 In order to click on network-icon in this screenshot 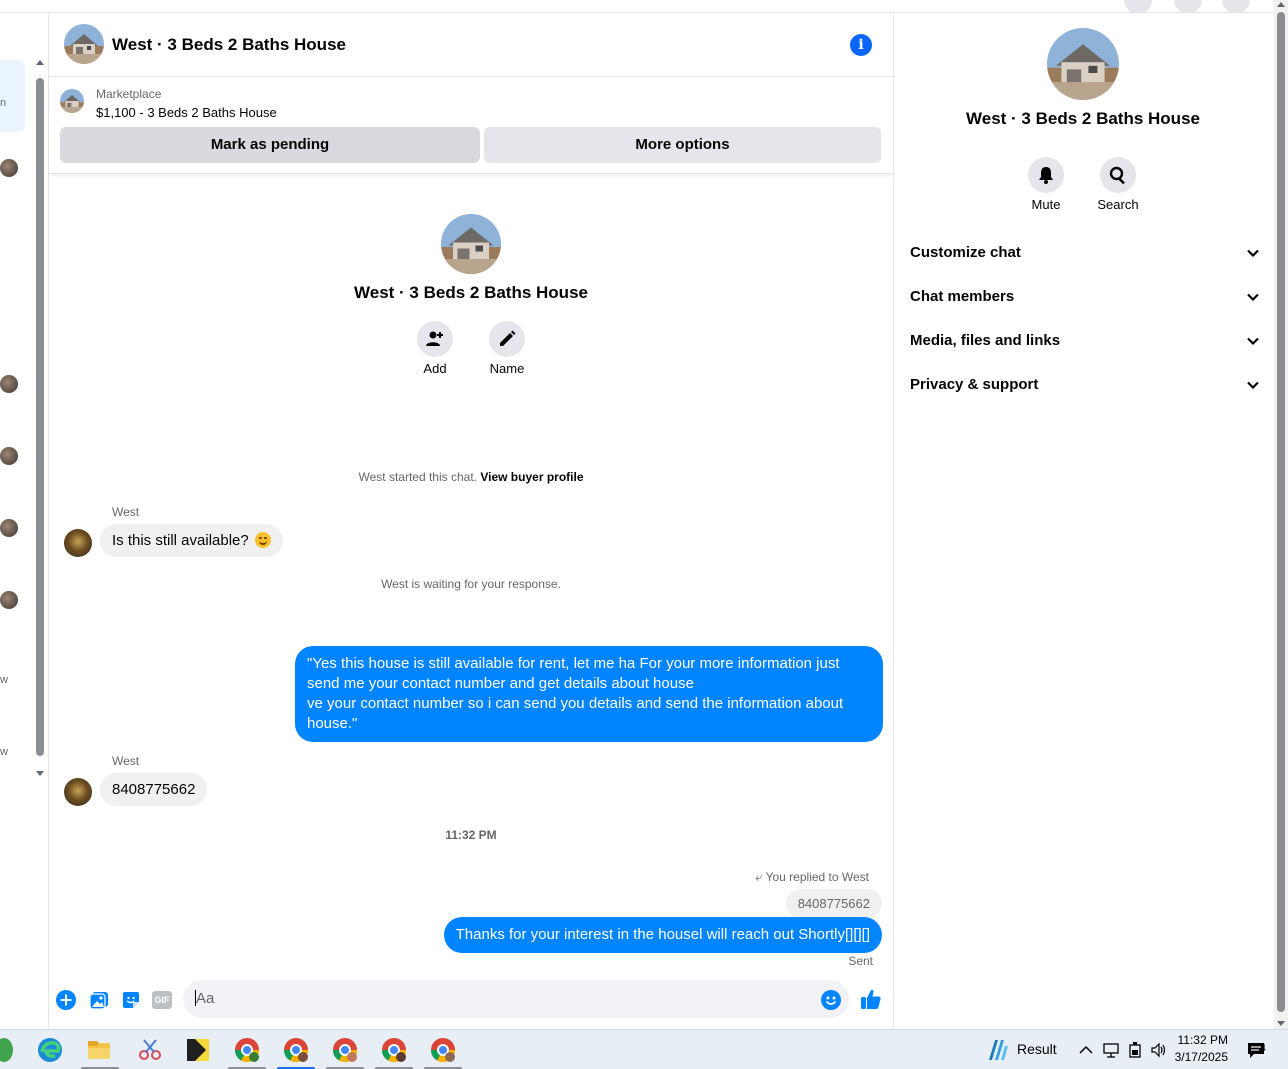, I will do `click(1111, 1050)`.